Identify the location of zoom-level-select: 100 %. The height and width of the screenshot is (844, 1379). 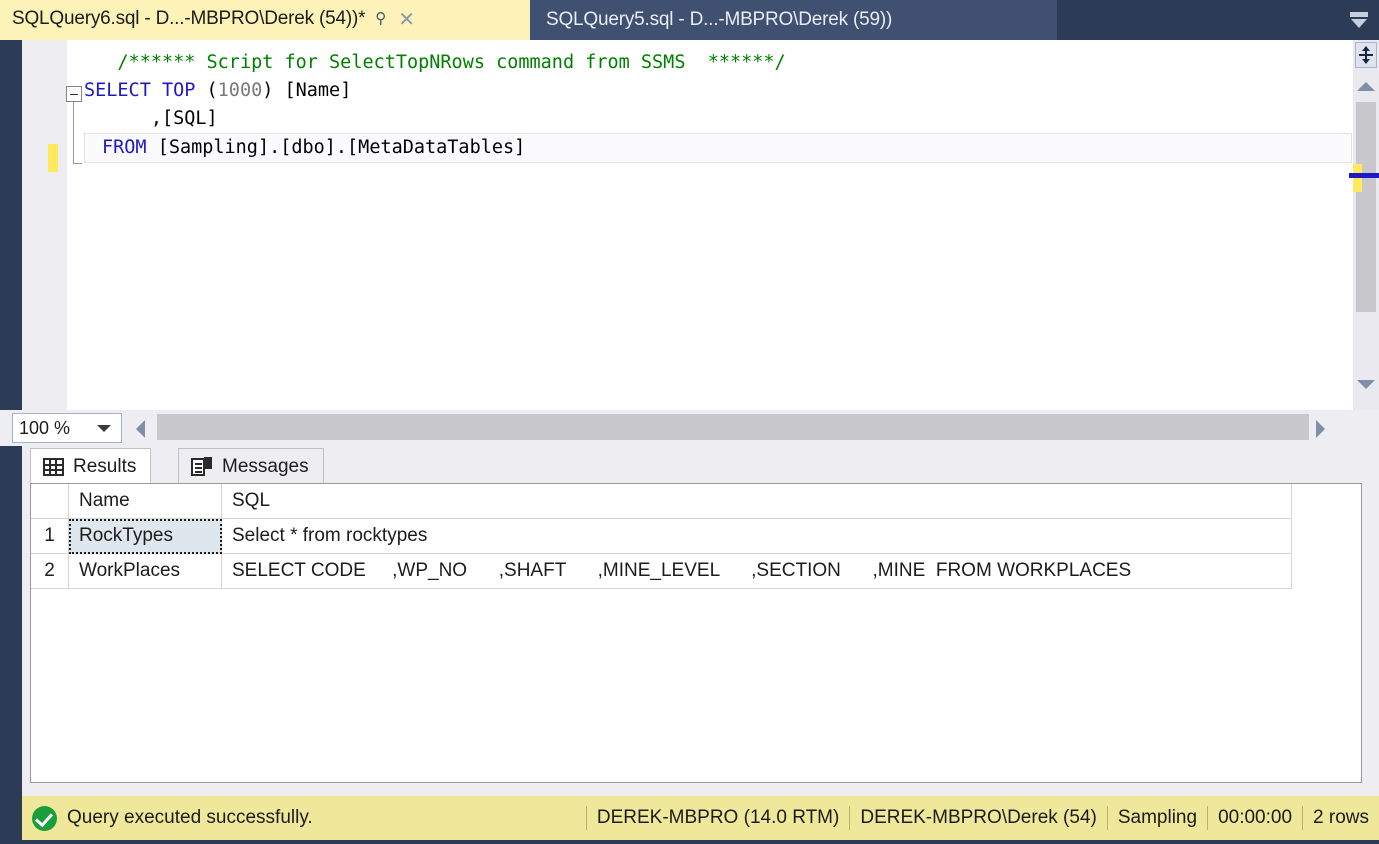
(67, 428).